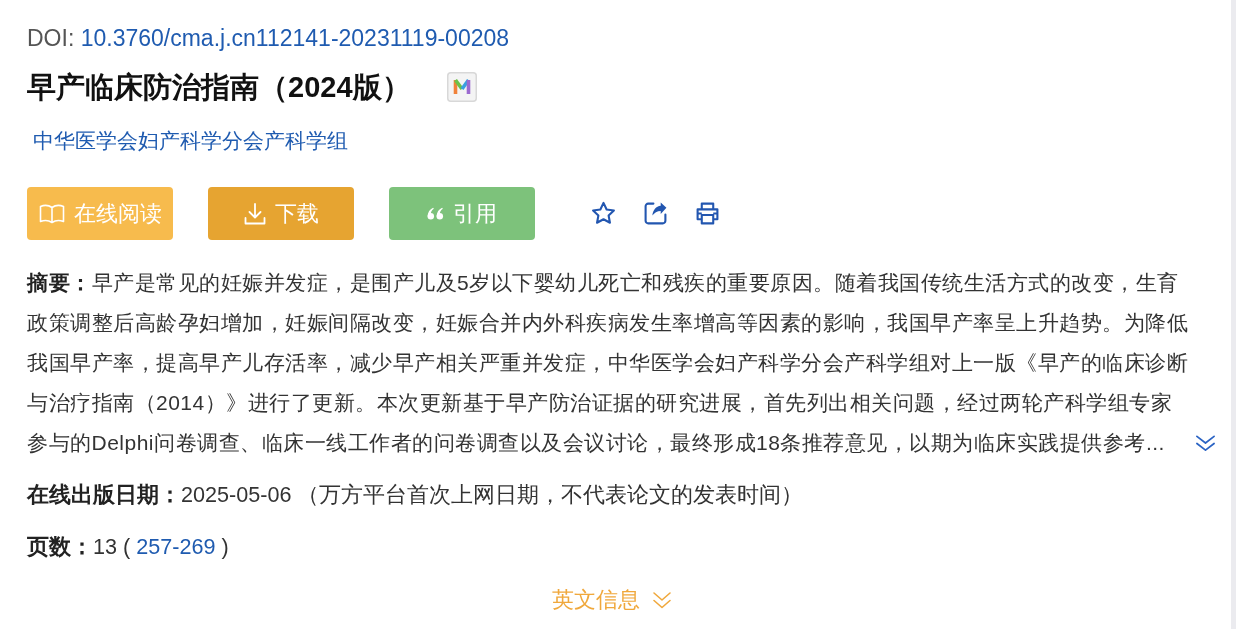  Describe the element at coordinates (707, 214) in the screenshot. I see `printer-icon` at that location.